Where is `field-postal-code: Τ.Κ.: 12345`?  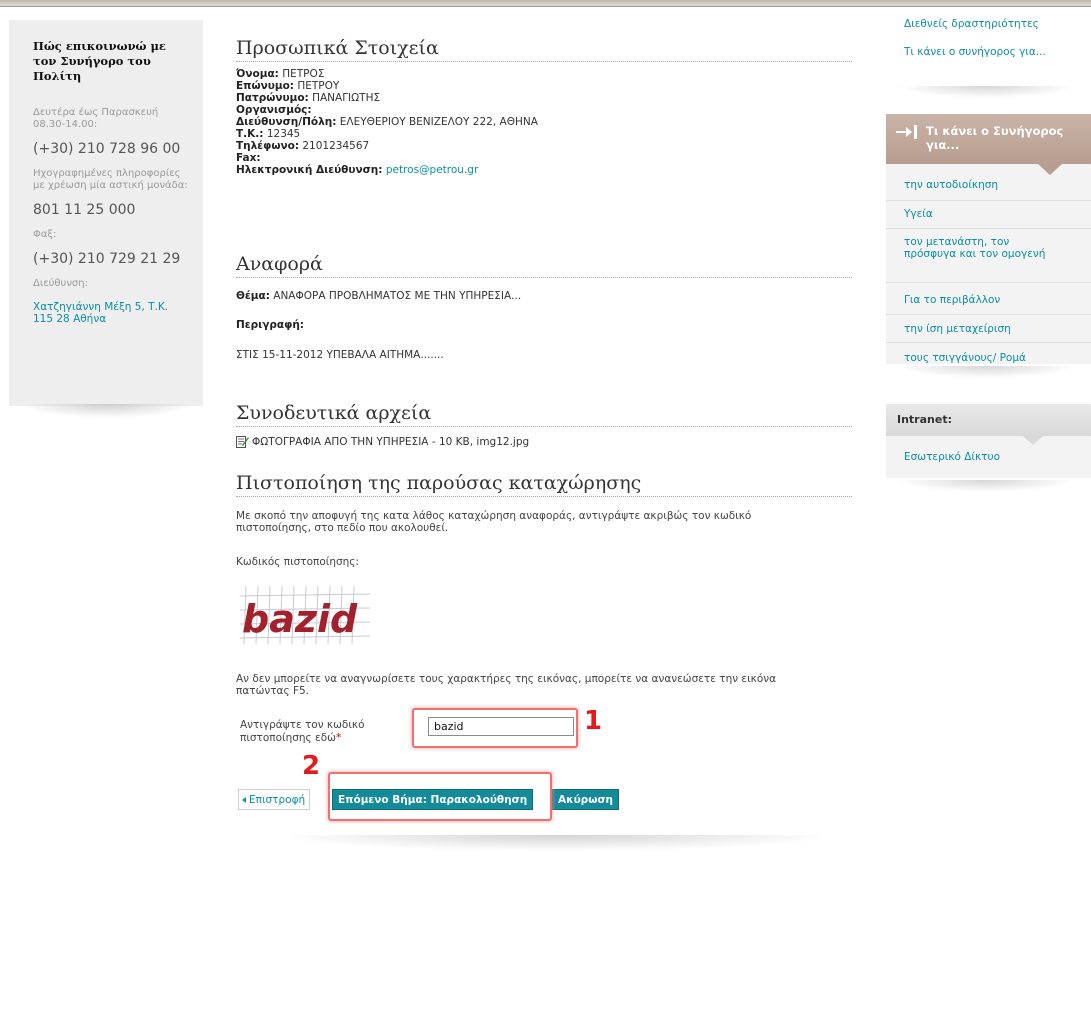
field-postal-code: Τ.Κ.: 12345 is located at coordinates (268, 134).